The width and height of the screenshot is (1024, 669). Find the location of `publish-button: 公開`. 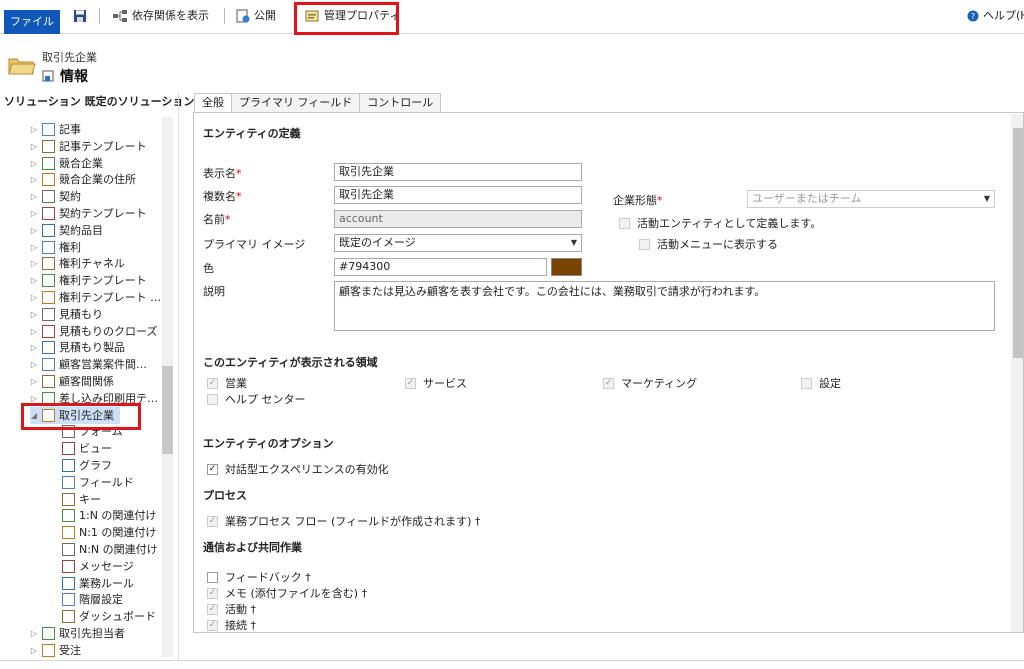

publish-button: 公開 is located at coordinates (256, 16).